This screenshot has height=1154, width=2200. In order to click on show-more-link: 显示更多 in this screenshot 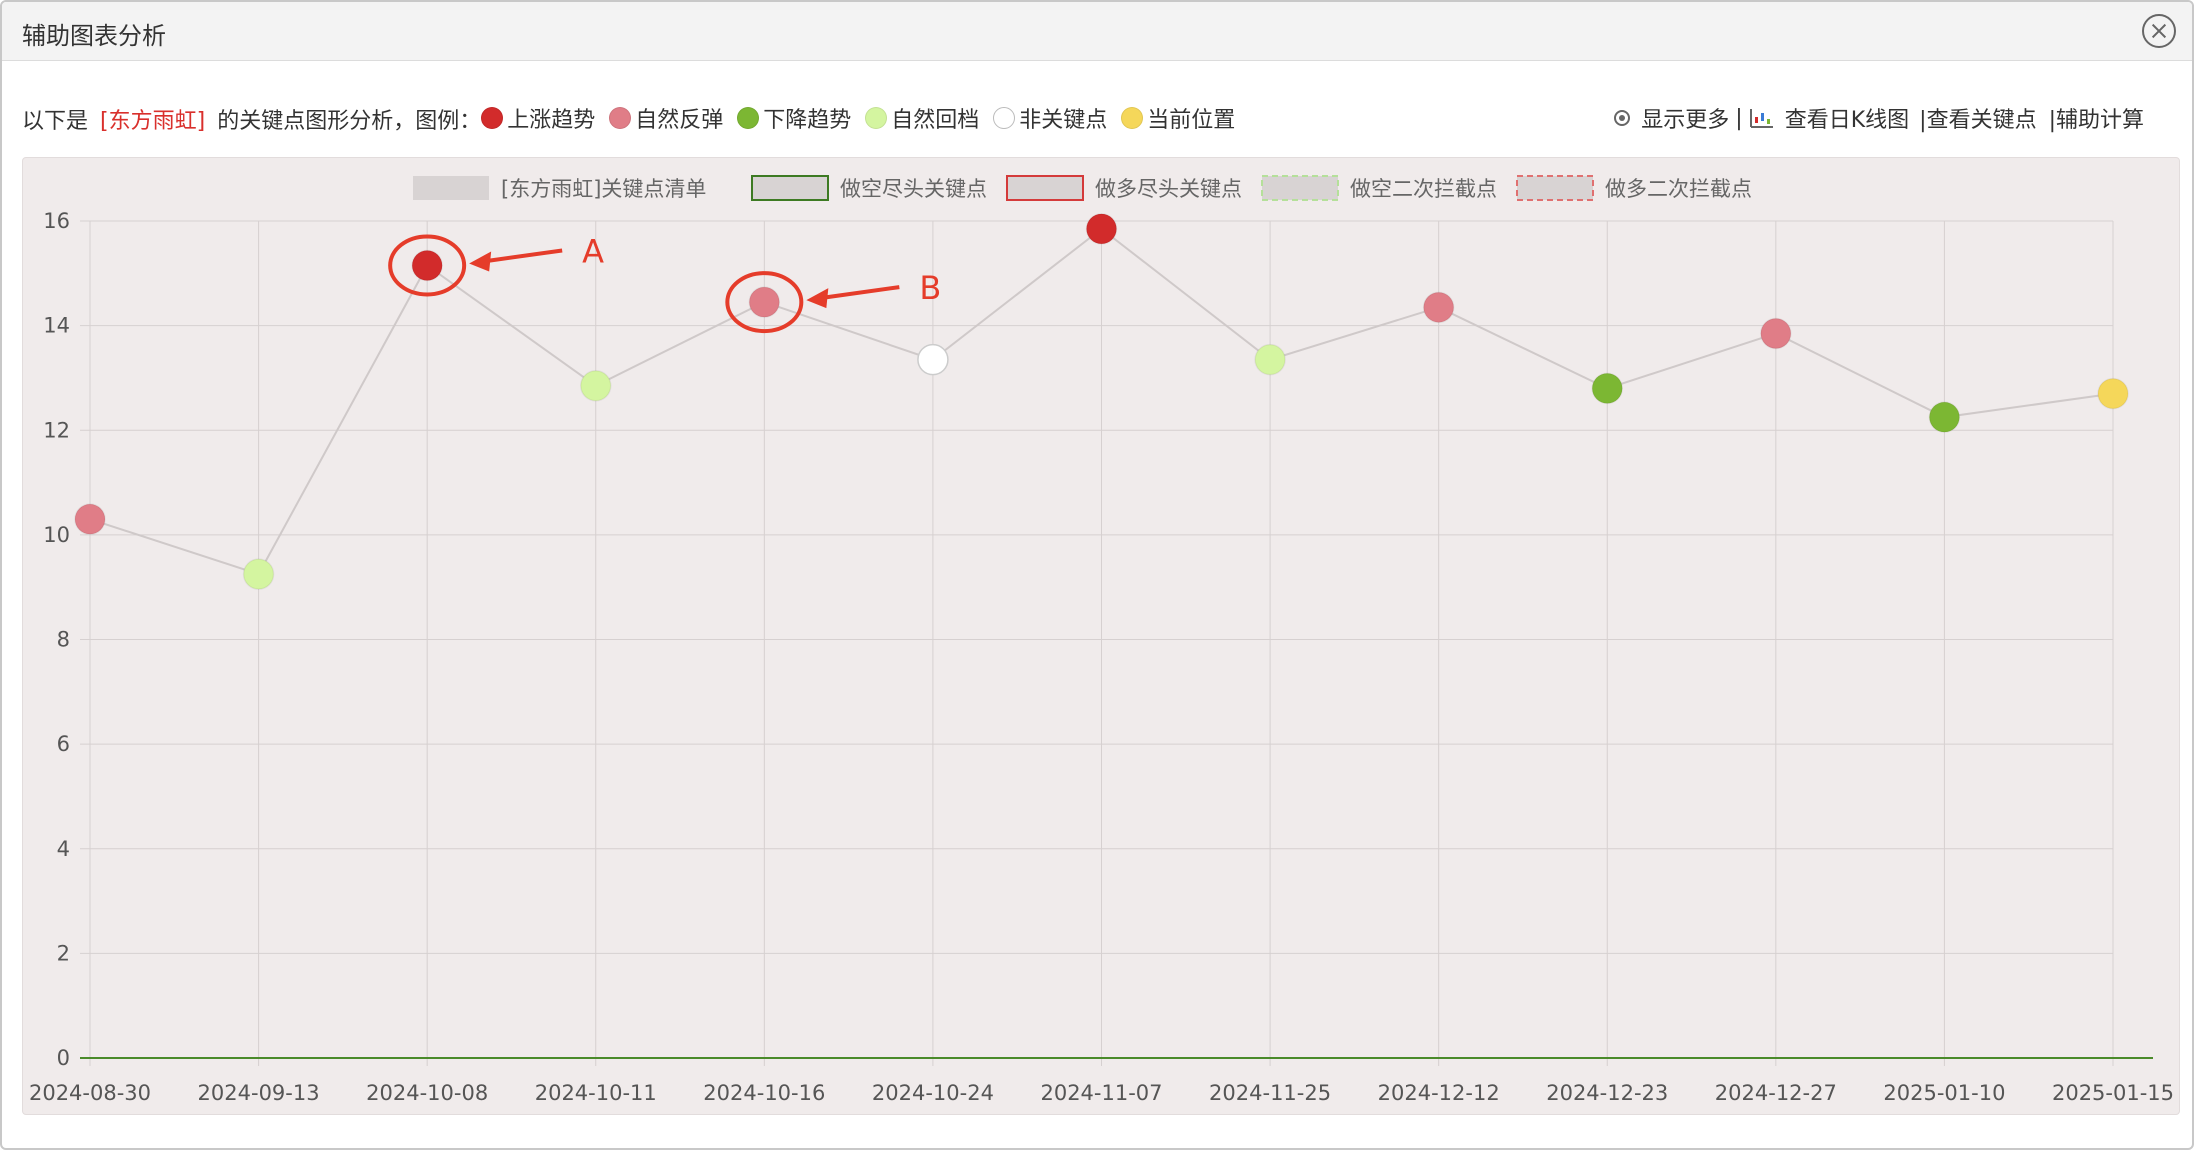, I will do `click(1685, 118)`.